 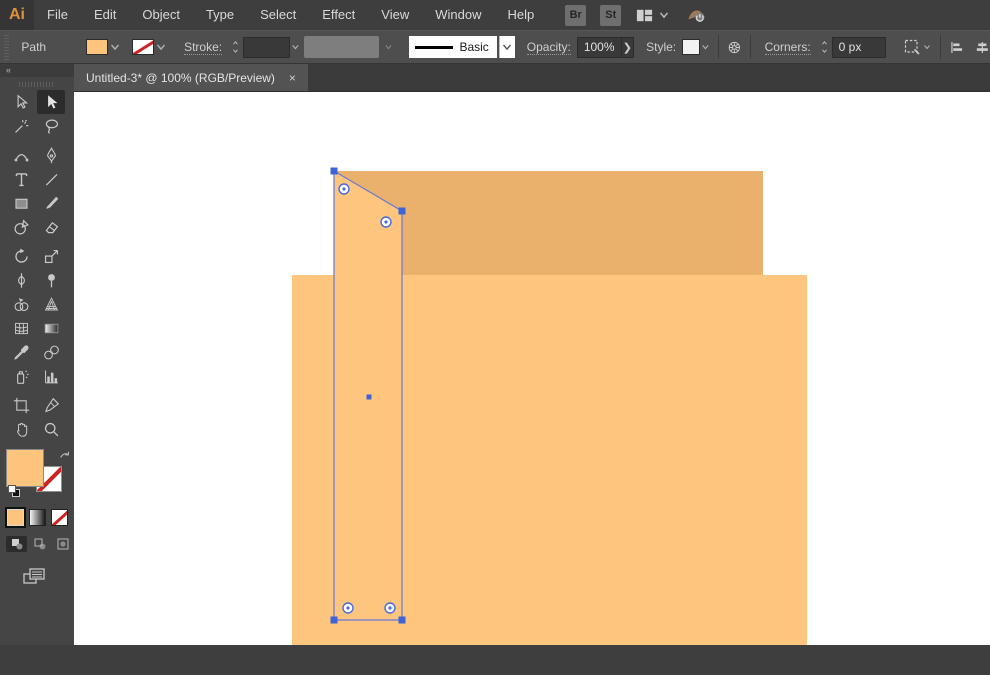 What do you see at coordinates (576, 15) in the screenshot?
I see `bridge-button: Br` at bounding box center [576, 15].